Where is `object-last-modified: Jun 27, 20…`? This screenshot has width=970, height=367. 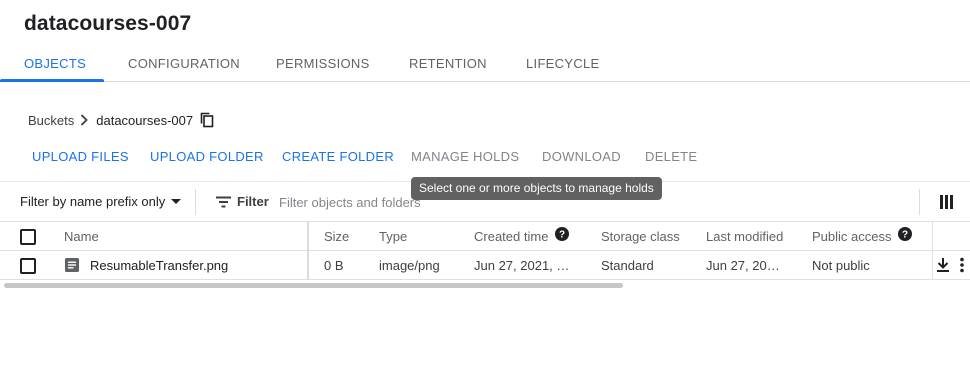
object-last-modified: Jun 27, 20… is located at coordinates (743, 265).